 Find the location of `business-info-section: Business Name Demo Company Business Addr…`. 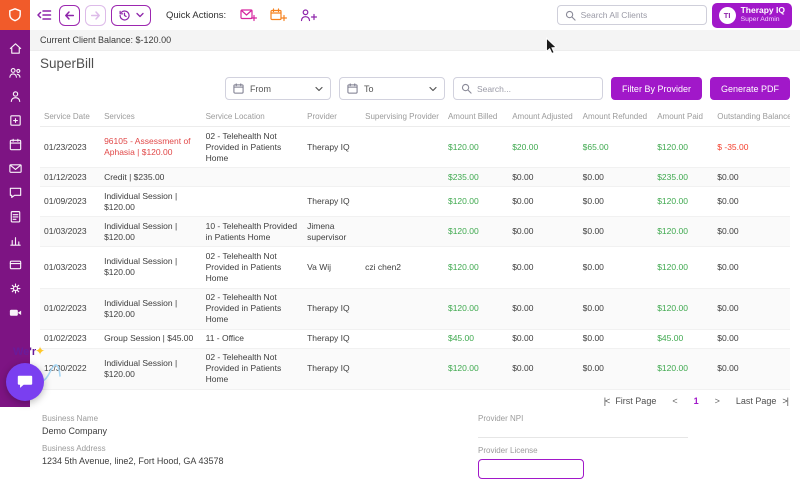

business-info-section: Business Name Demo Company Business Addr… is located at coordinates (415, 444).